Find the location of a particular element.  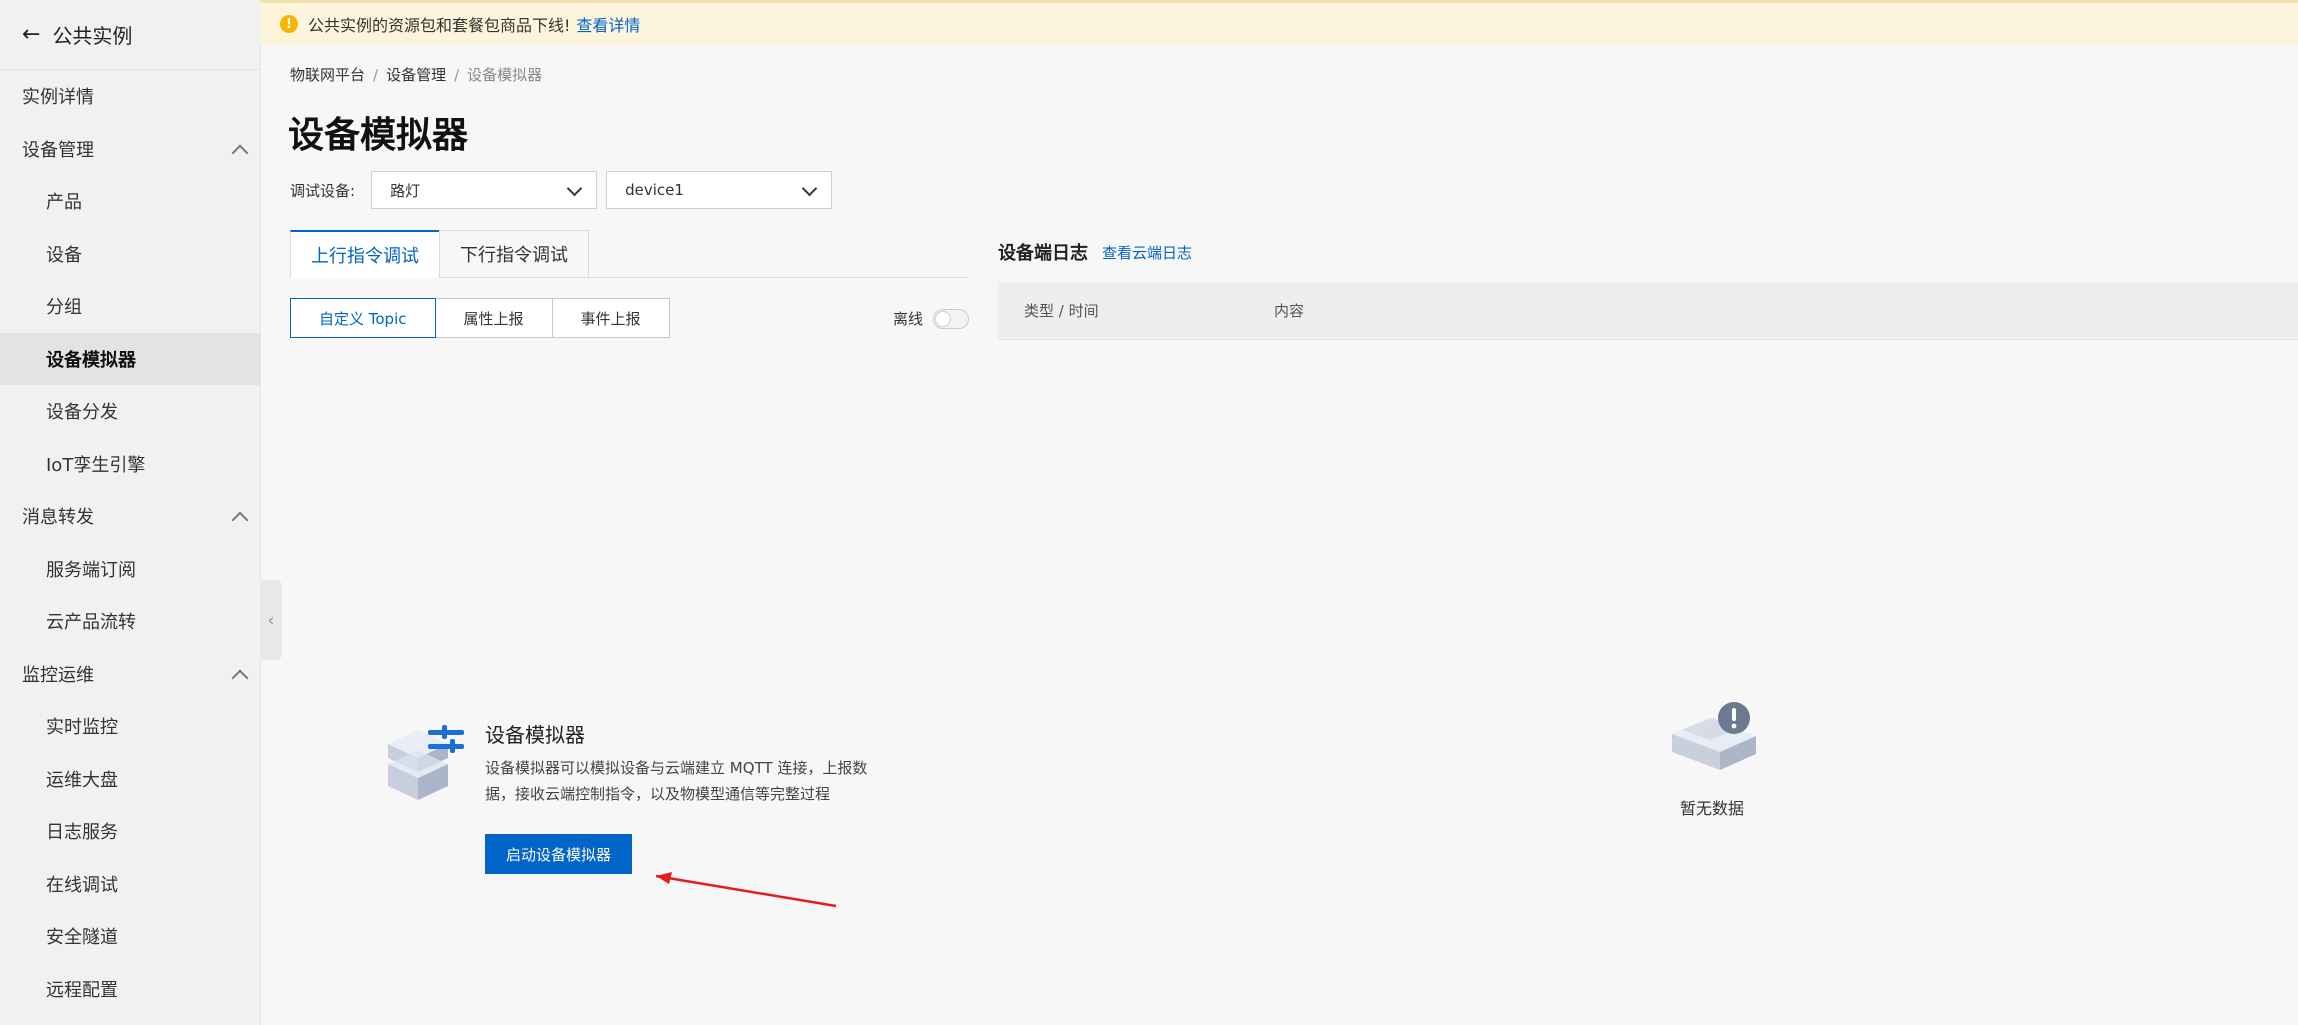

no-data-illustration-icon is located at coordinates (1714, 736).